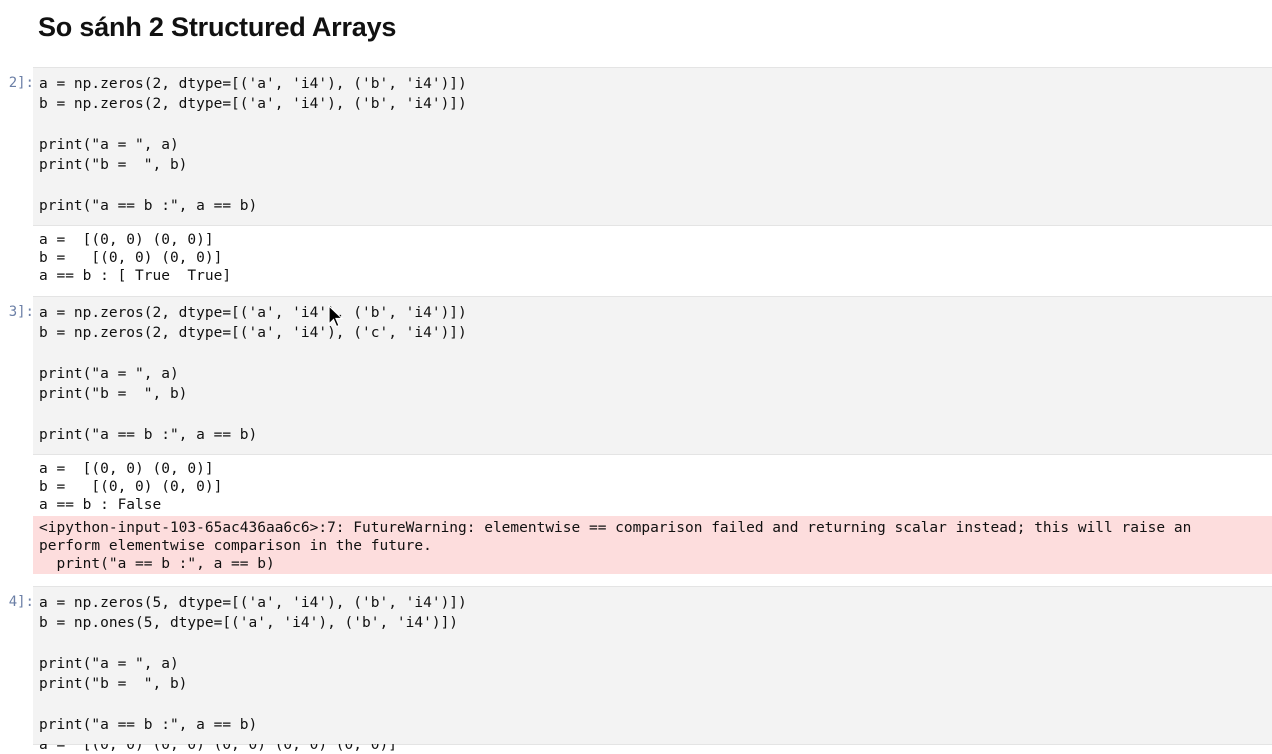 The width and height of the screenshot is (1272, 754). Describe the element at coordinates (157, 564) in the screenshot. I see `warning-line: print("a == b :", a == b)` at that location.